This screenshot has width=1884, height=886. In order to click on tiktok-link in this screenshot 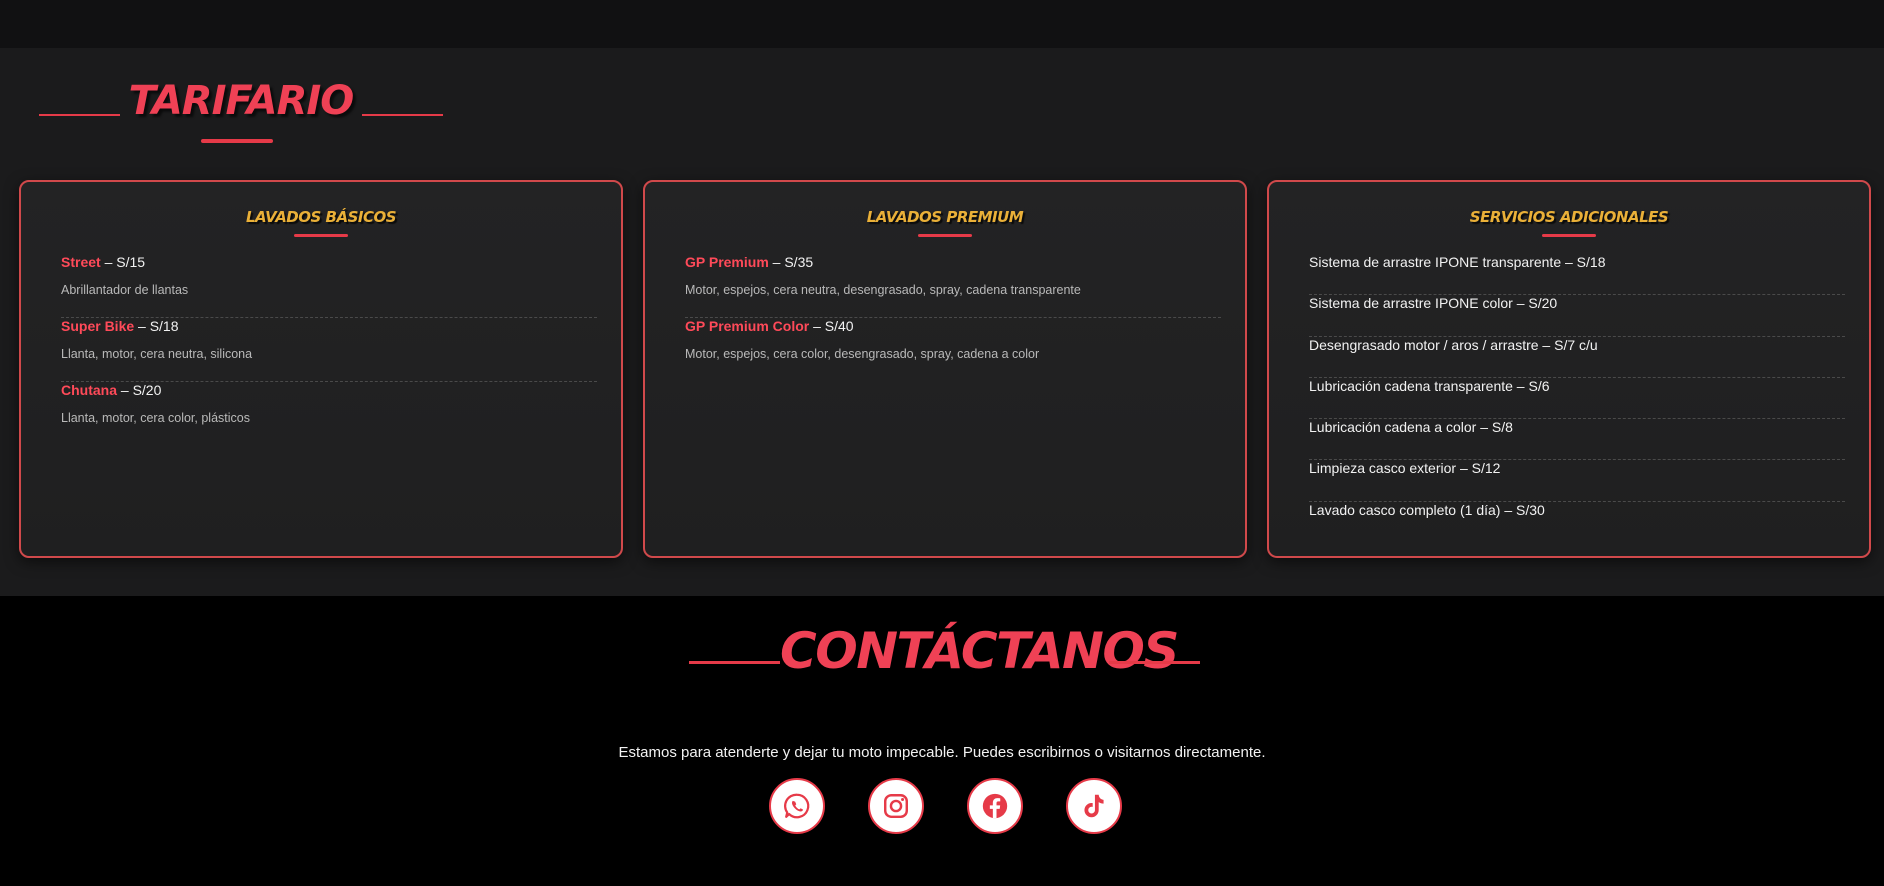, I will do `click(1094, 806)`.